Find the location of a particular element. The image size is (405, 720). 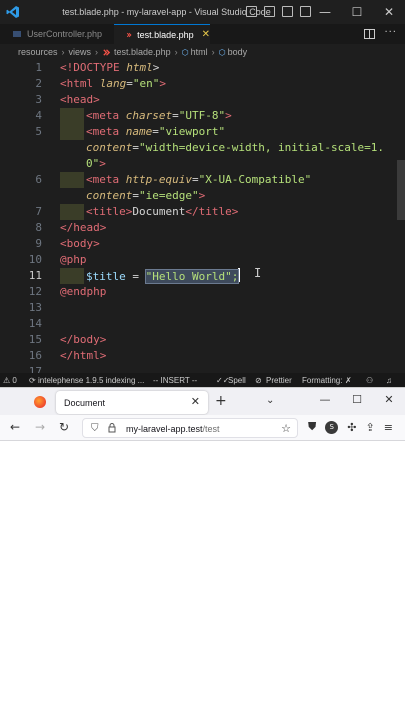

accounts-icon: ⚇ is located at coordinates (369, 380).